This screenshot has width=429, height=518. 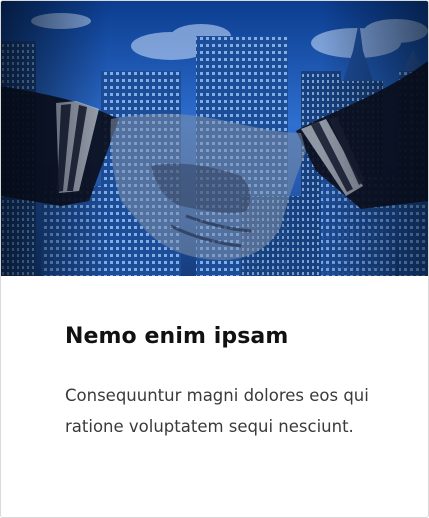 What do you see at coordinates (177, 336) in the screenshot?
I see `card-title: Nemo enim ipsam` at bounding box center [177, 336].